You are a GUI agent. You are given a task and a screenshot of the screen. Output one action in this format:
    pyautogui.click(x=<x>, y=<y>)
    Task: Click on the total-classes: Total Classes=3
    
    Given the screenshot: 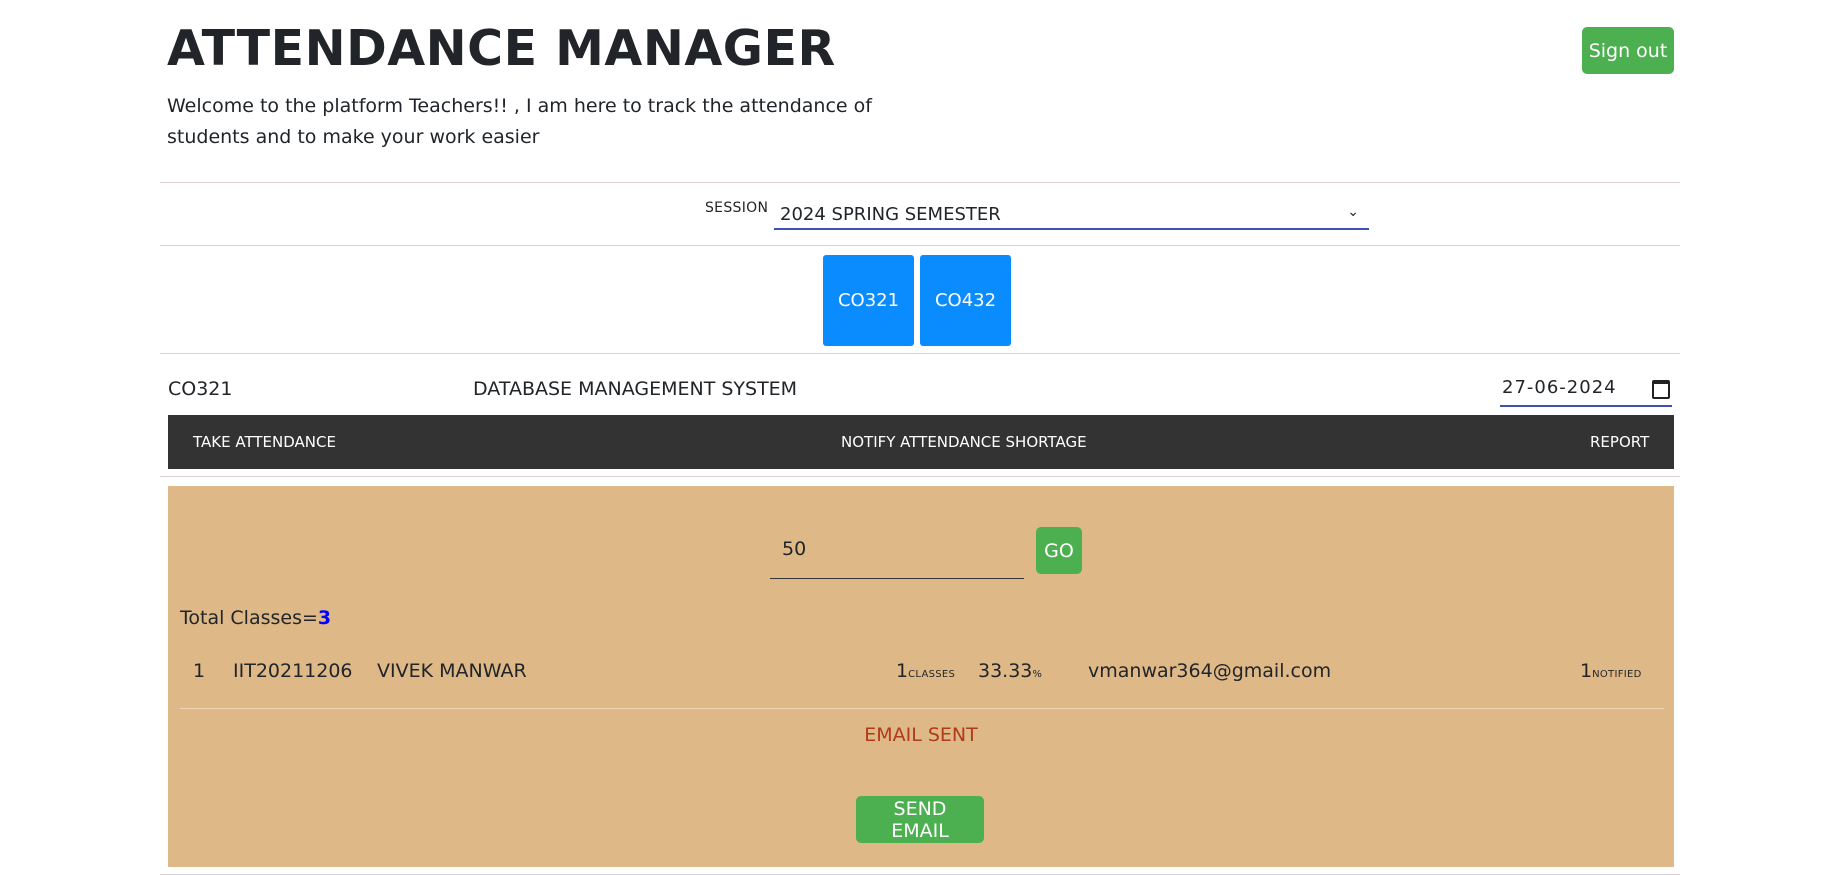 What is the action you would take?
    pyautogui.click(x=255, y=618)
    